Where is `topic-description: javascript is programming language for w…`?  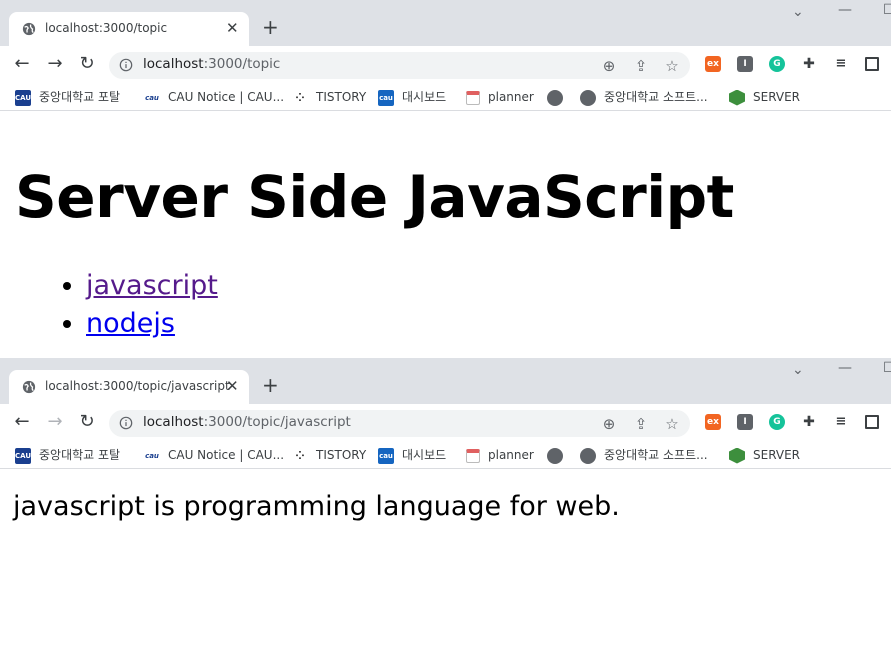
topic-description: javascript is programming language for w… is located at coordinates (316, 506).